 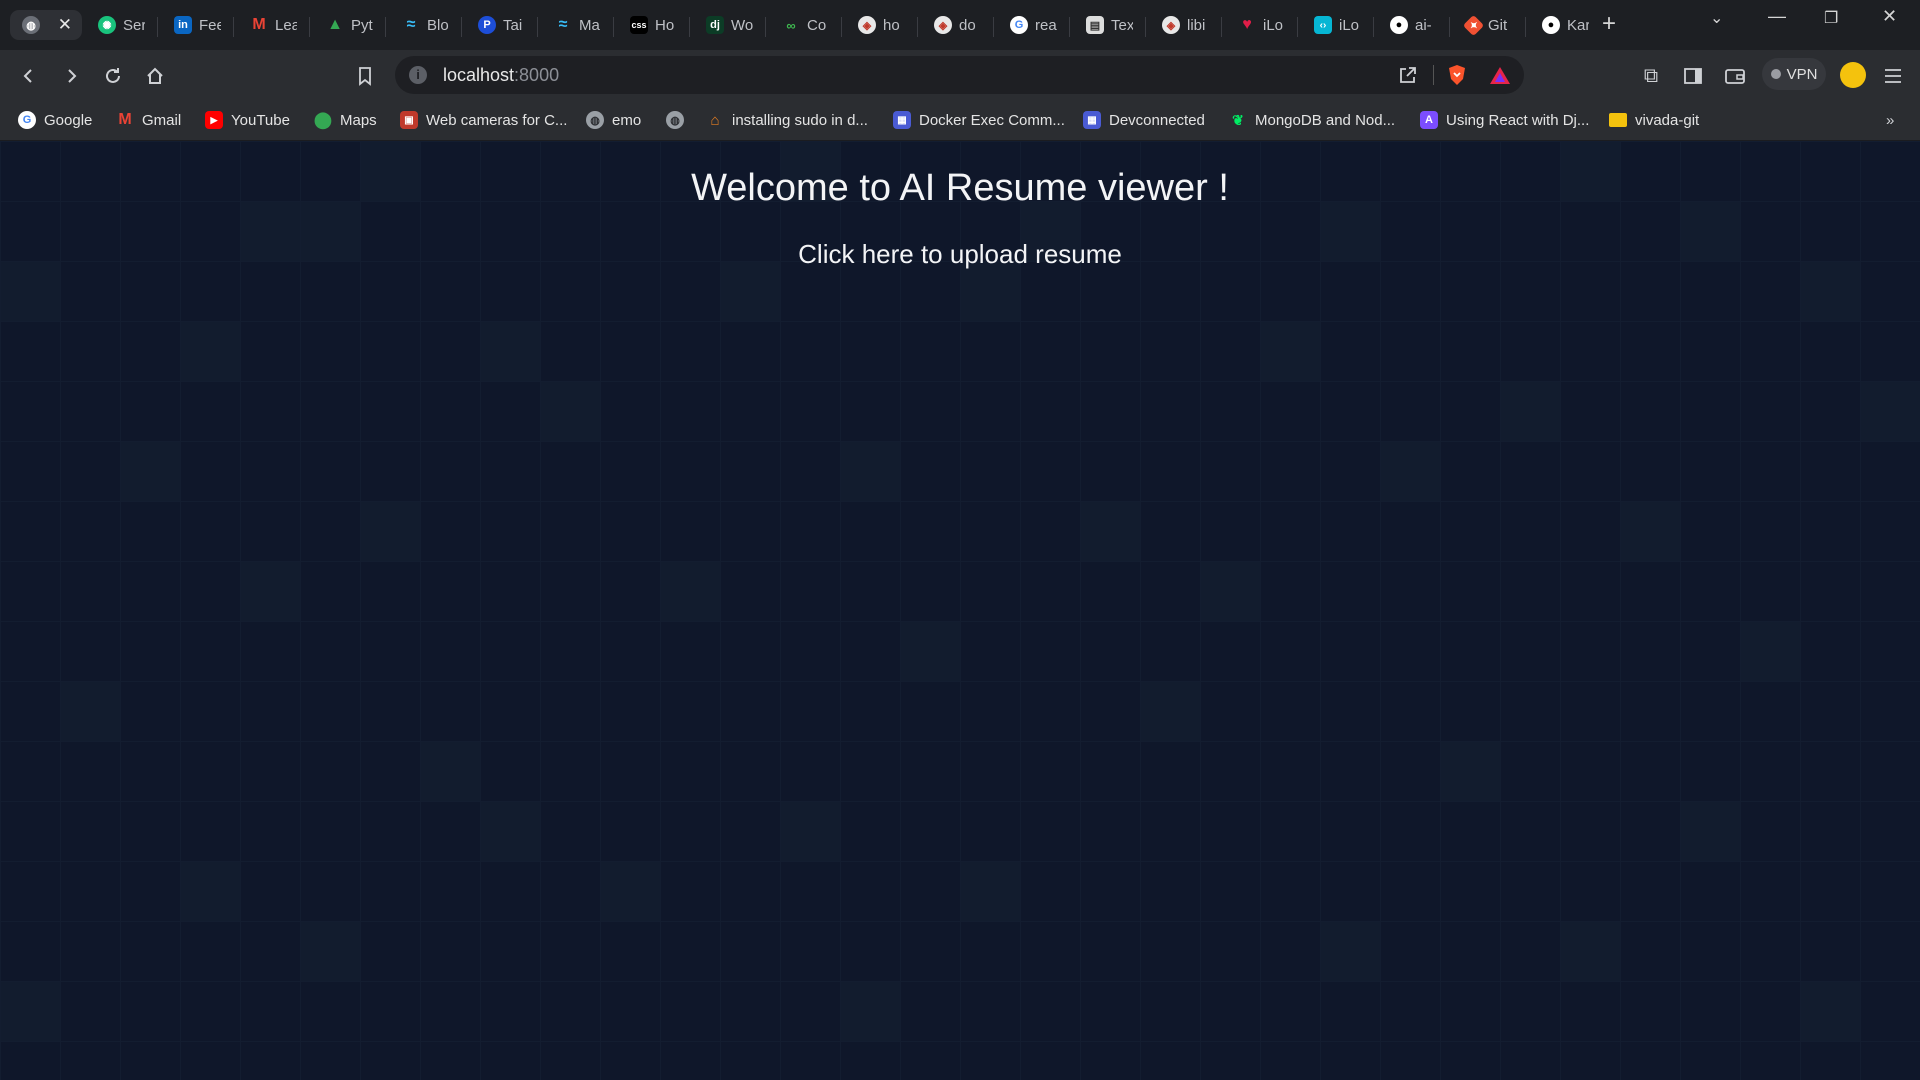 I want to click on tab-search-icon: ⌄, so click(x=1716, y=18).